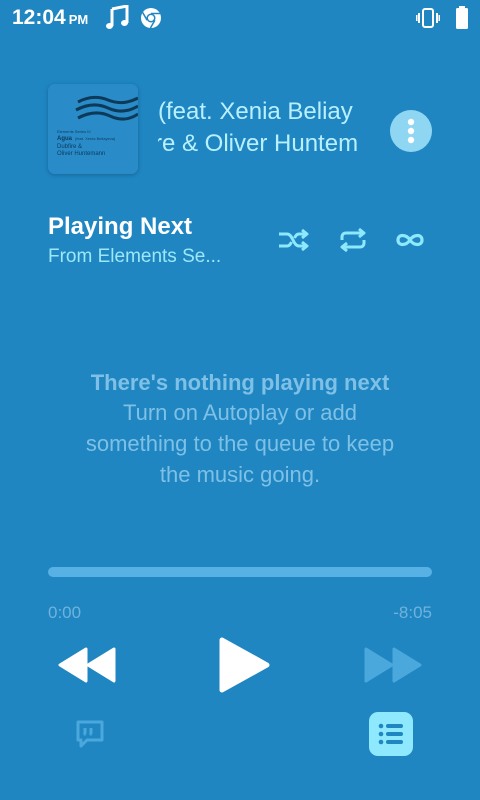 The width and height of the screenshot is (480, 800). What do you see at coordinates (258, 143) in the screenshot?
I see `track-artist: re & Oliver Huntem` at bounding box center [258, 143].